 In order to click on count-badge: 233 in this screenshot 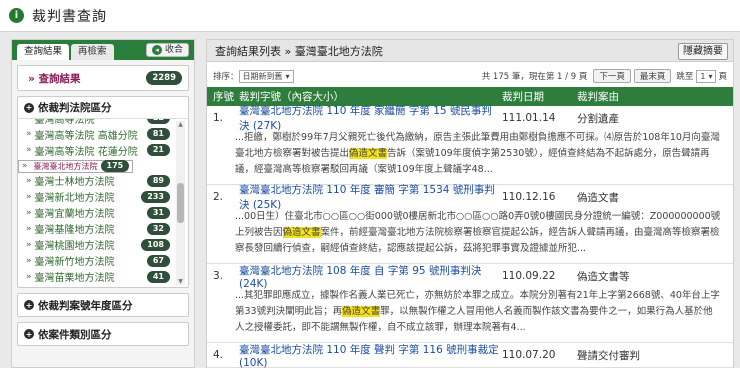, I will do `click(155, 196)`.